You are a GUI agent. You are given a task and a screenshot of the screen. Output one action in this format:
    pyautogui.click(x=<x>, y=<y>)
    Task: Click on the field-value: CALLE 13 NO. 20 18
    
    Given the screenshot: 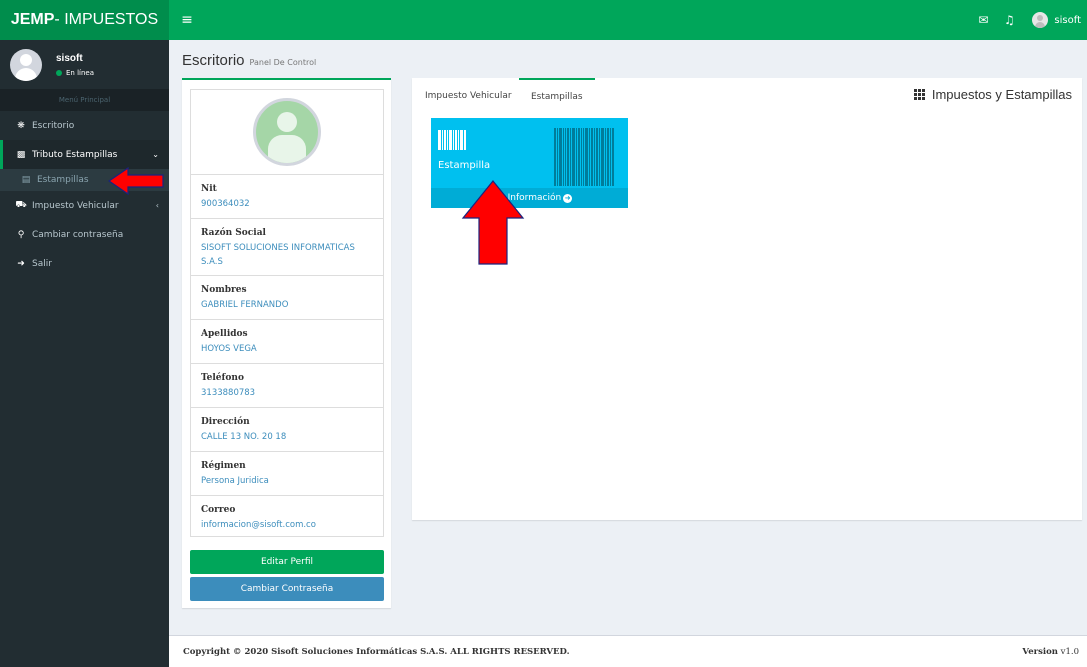 What is the action you would take?
    pyautogui.click(x=244, y=437)
    